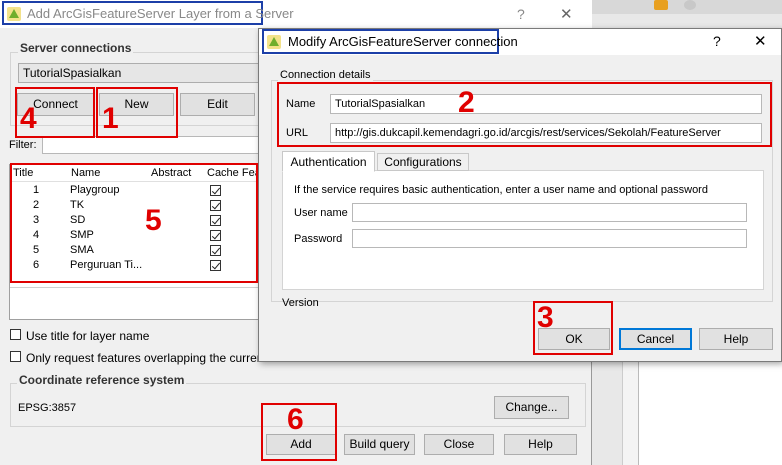 The height and width of the screenshot is (465, 782). I want to click on annotation-number-1: 1, so click(110, 118).